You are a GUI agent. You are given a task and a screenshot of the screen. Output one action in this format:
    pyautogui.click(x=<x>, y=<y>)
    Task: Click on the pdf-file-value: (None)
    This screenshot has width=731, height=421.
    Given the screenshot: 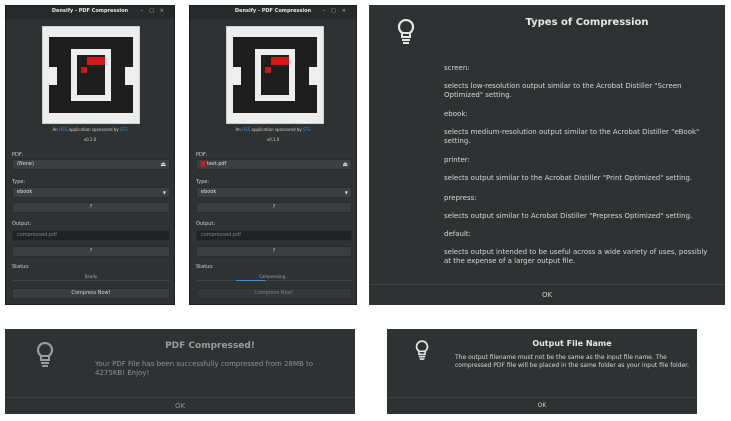 What is the action you would take?
    pyautogui.click(x=25, y=164)
    